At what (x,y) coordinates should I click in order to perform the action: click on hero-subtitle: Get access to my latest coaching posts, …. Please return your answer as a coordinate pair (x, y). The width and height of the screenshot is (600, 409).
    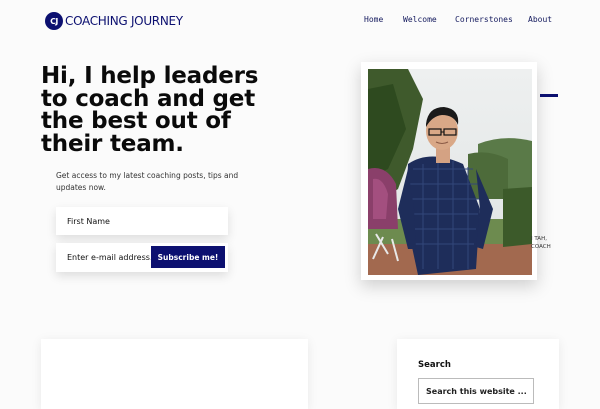
    Looking at the image, I should click on (147, 181).